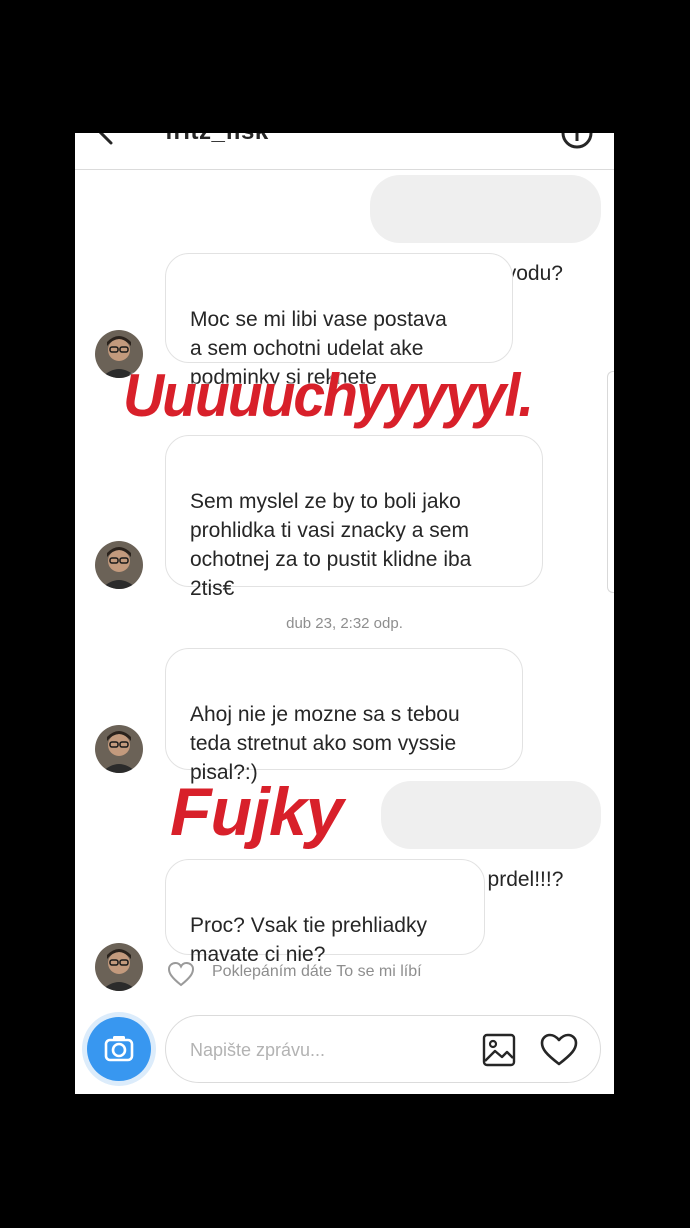 The width and height of the screenshot is (690, 1228). What do you see at coordinates (181, 974) in the screenshot?
I see `heart-outline-icon` at bounding box center [181, 974].